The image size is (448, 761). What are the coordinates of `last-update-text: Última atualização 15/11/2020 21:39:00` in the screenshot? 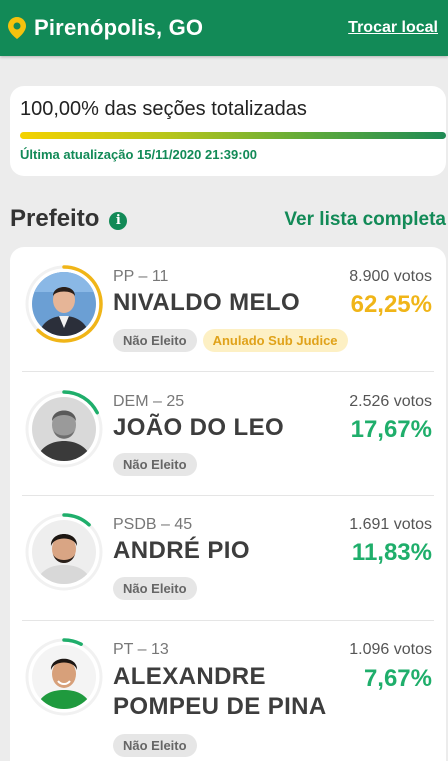 It's located at (139, 154).